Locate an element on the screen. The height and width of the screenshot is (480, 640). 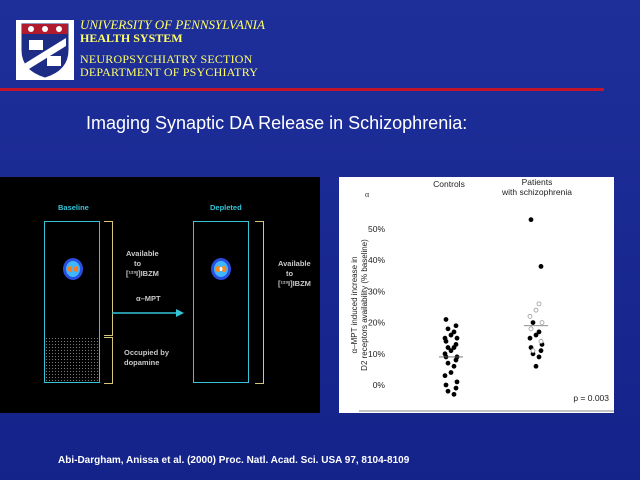
y-tick-label: 40% is located at coordinates (376, 260).